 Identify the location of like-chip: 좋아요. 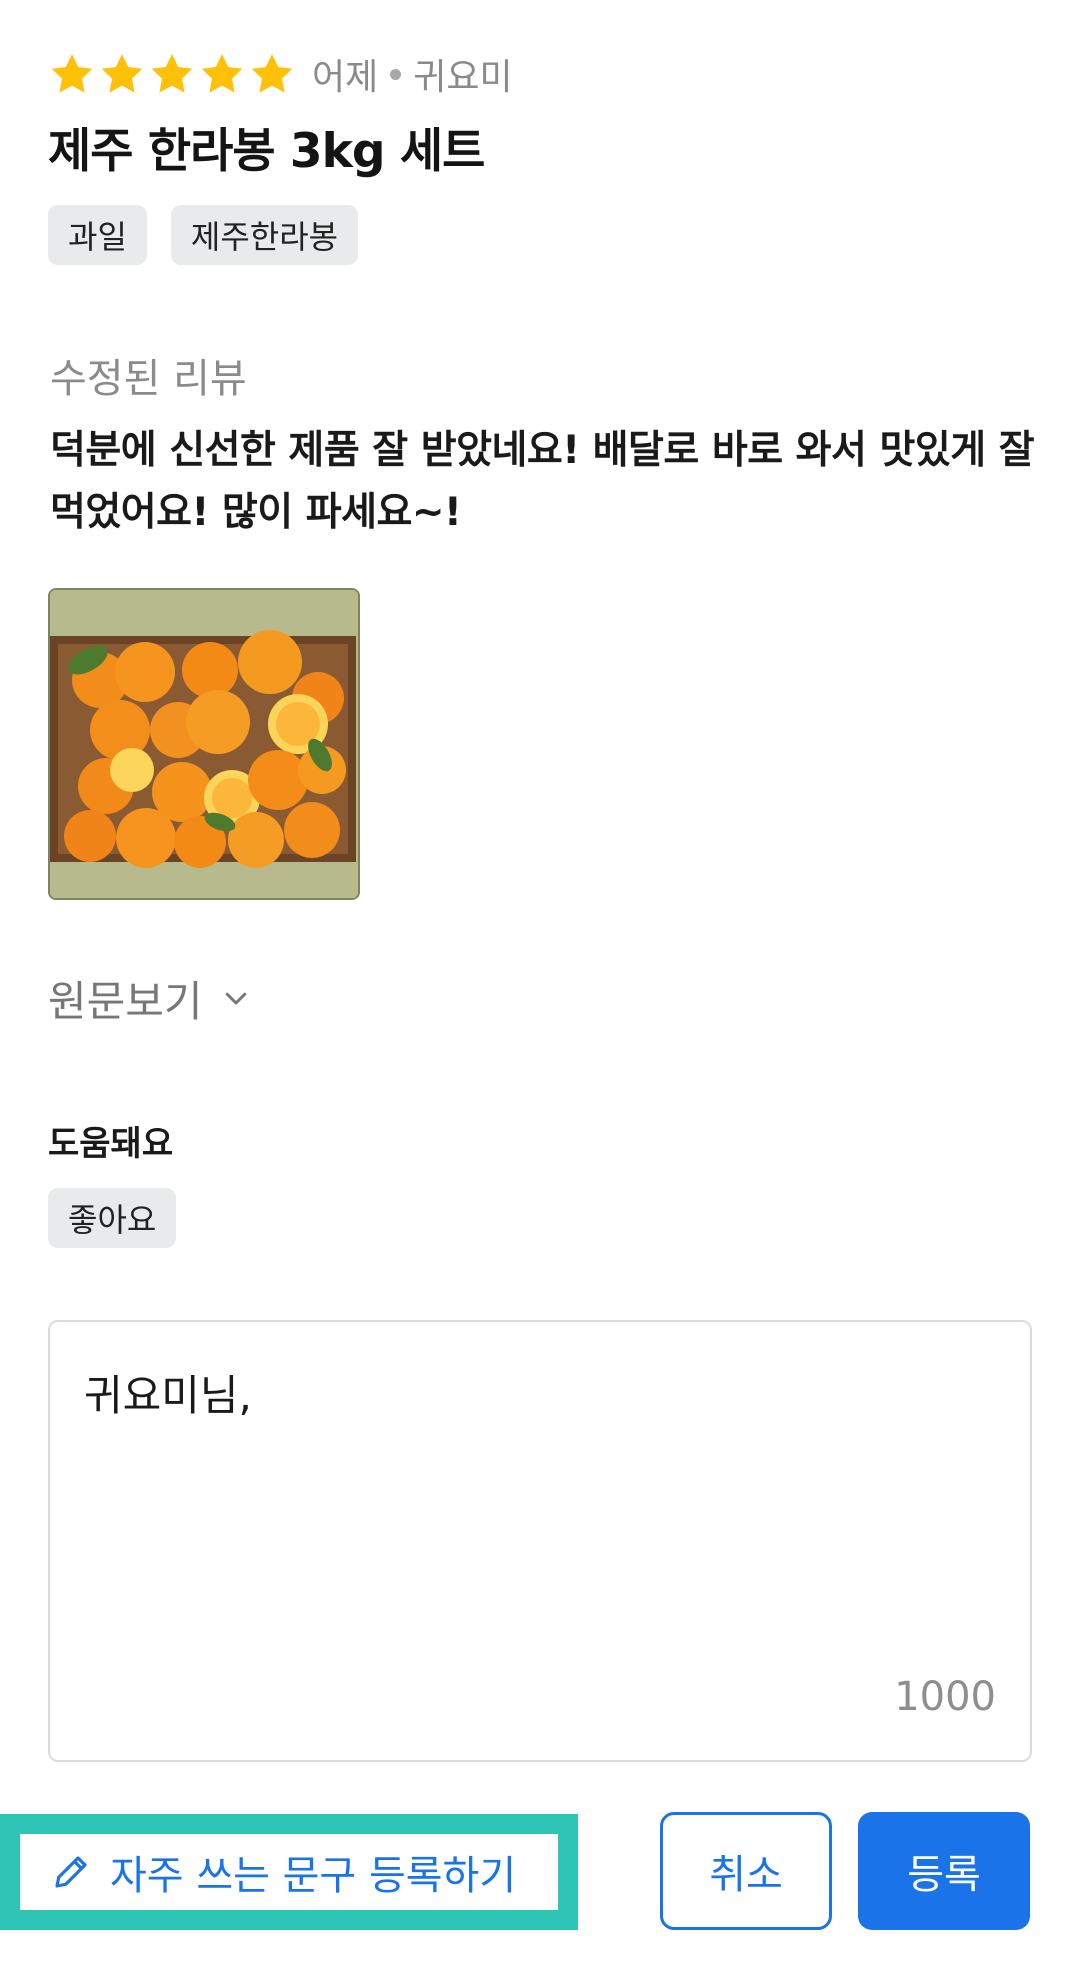
(112, 1218).